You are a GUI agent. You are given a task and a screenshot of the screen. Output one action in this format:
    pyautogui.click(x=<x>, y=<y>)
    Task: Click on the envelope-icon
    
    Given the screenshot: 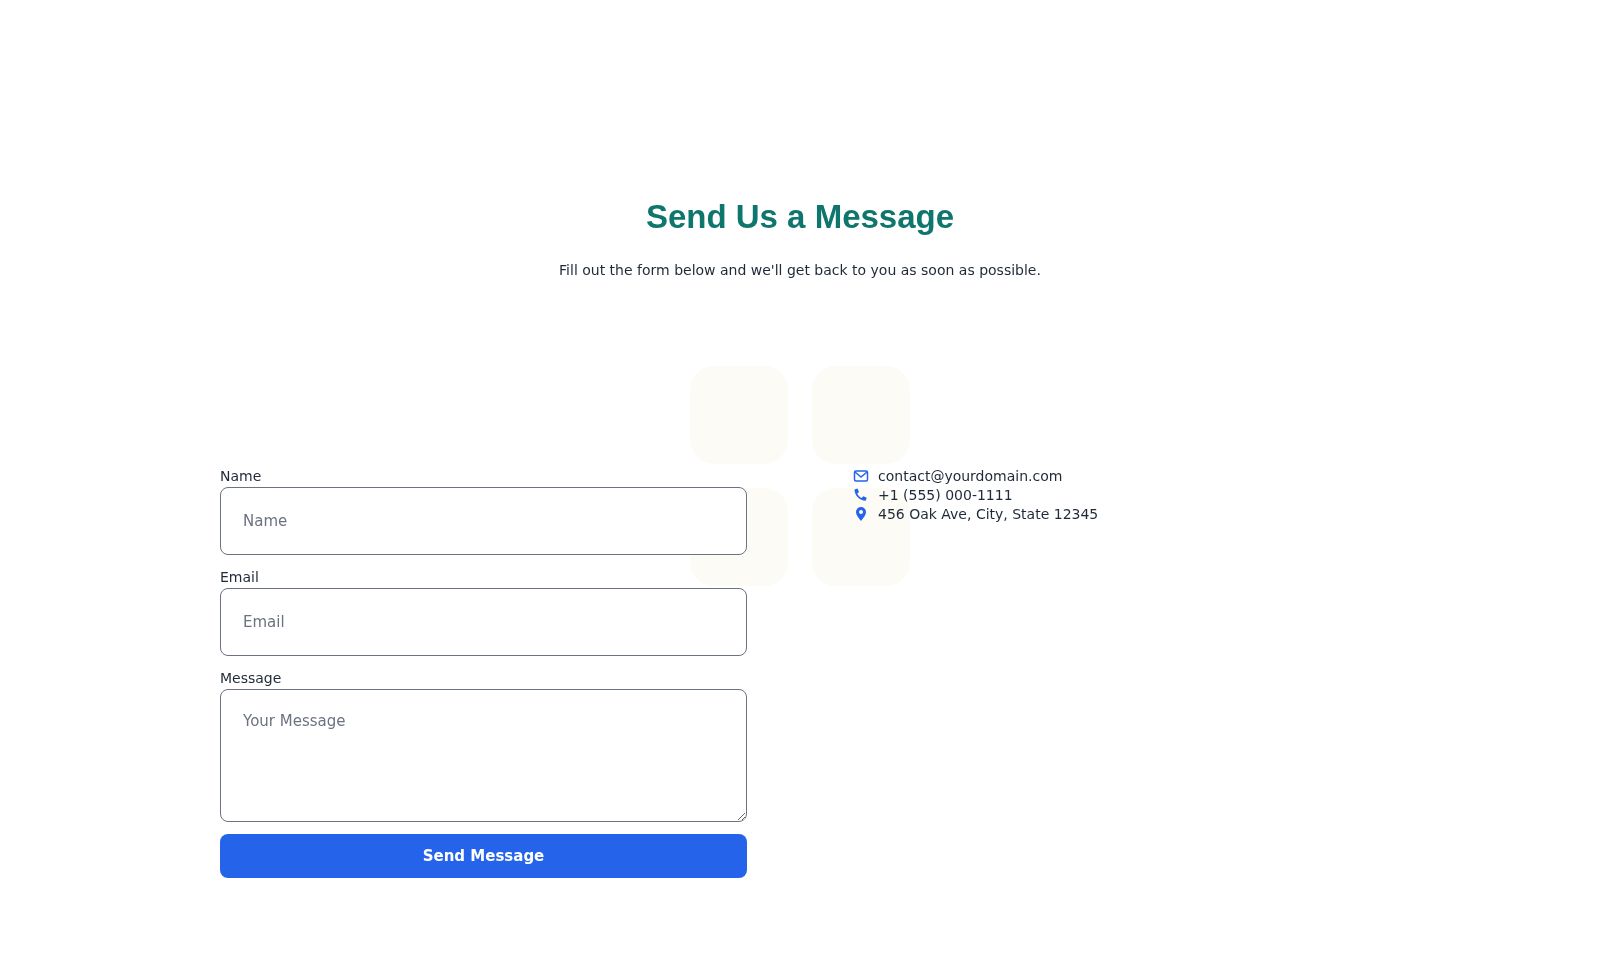 What is the action you would take?
    pyautogui.click(x=861, y=476)
    